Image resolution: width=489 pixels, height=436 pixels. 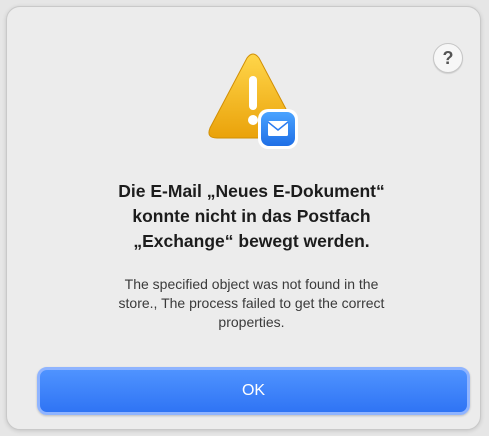 I want to click on warning-mail-icon, so click(x=253, y=101).